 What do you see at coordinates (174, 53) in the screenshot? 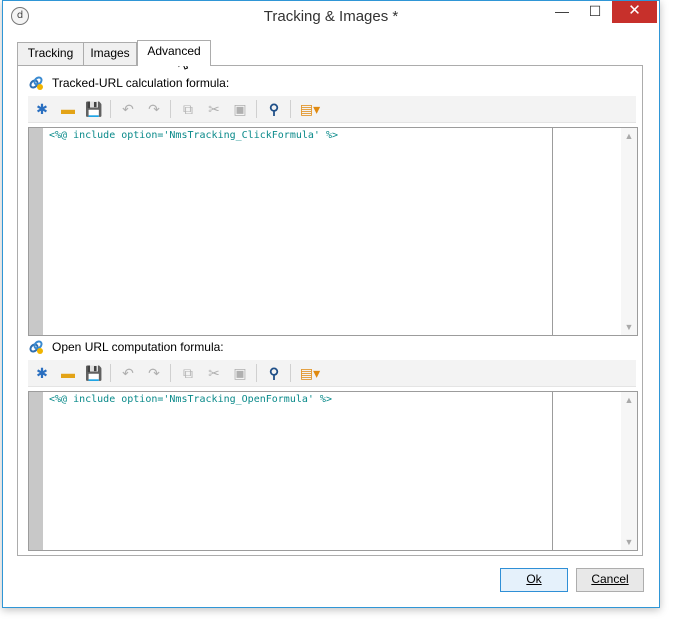
I see `tab-advanced: Advanced` at bounding box center [174, 53].